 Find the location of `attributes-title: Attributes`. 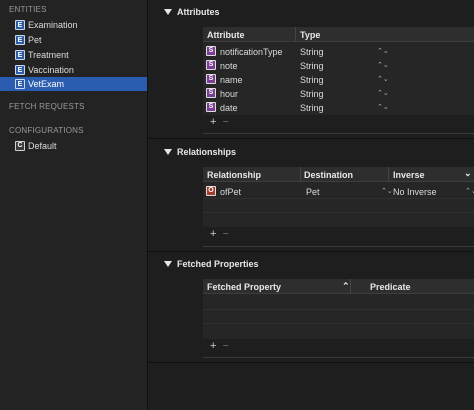

attributes-title: Attributes is located at coordinates (198, 12).